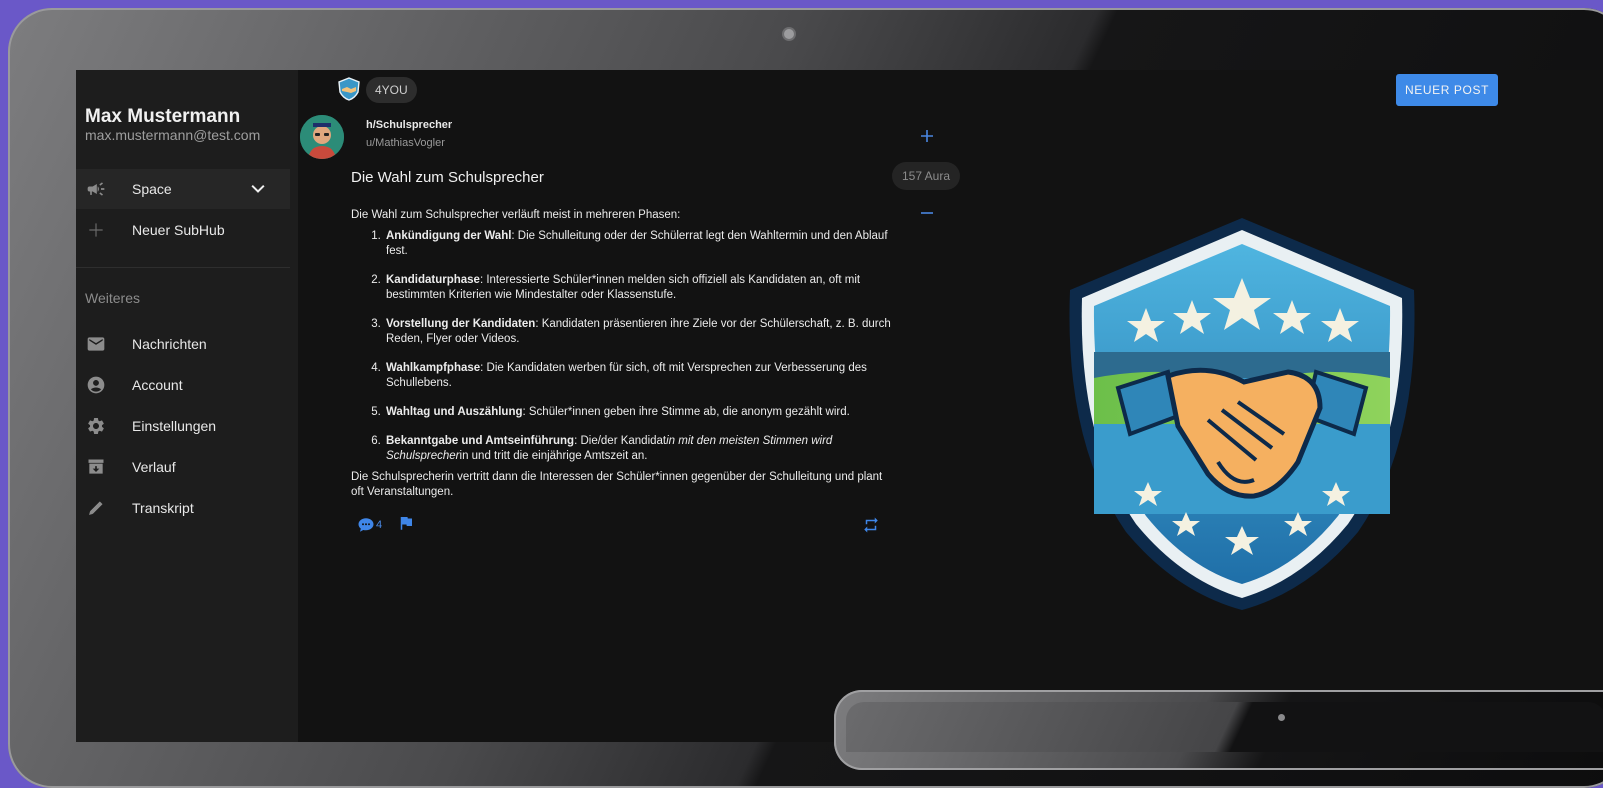  I want to click on plus-icon, so click(96, 230).